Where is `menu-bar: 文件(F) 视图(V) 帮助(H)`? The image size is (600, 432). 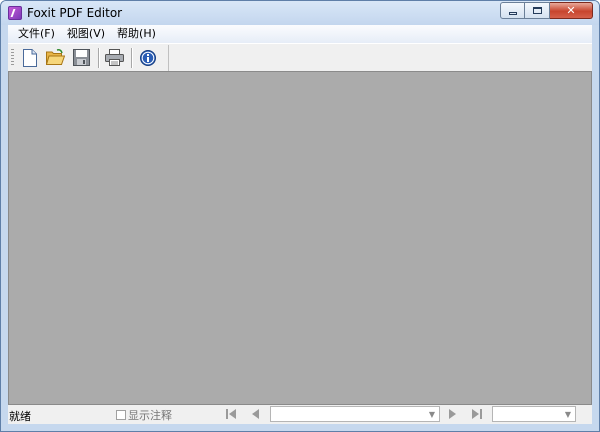 menu-bar: 文件(F) 视图(V) 帮助(H) is located at coordinates (300, 34).